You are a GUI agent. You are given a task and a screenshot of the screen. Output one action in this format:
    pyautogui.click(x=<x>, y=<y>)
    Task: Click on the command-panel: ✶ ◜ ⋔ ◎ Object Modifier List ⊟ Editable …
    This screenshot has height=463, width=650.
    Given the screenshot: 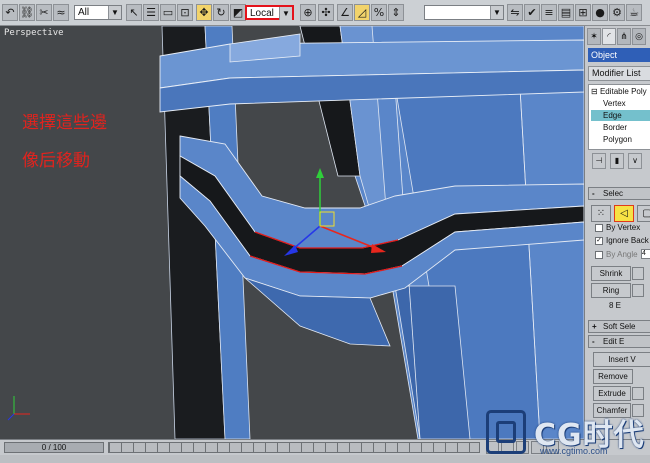 What is the action you would take?
    pyautogui.click(x=617, y=232)
    